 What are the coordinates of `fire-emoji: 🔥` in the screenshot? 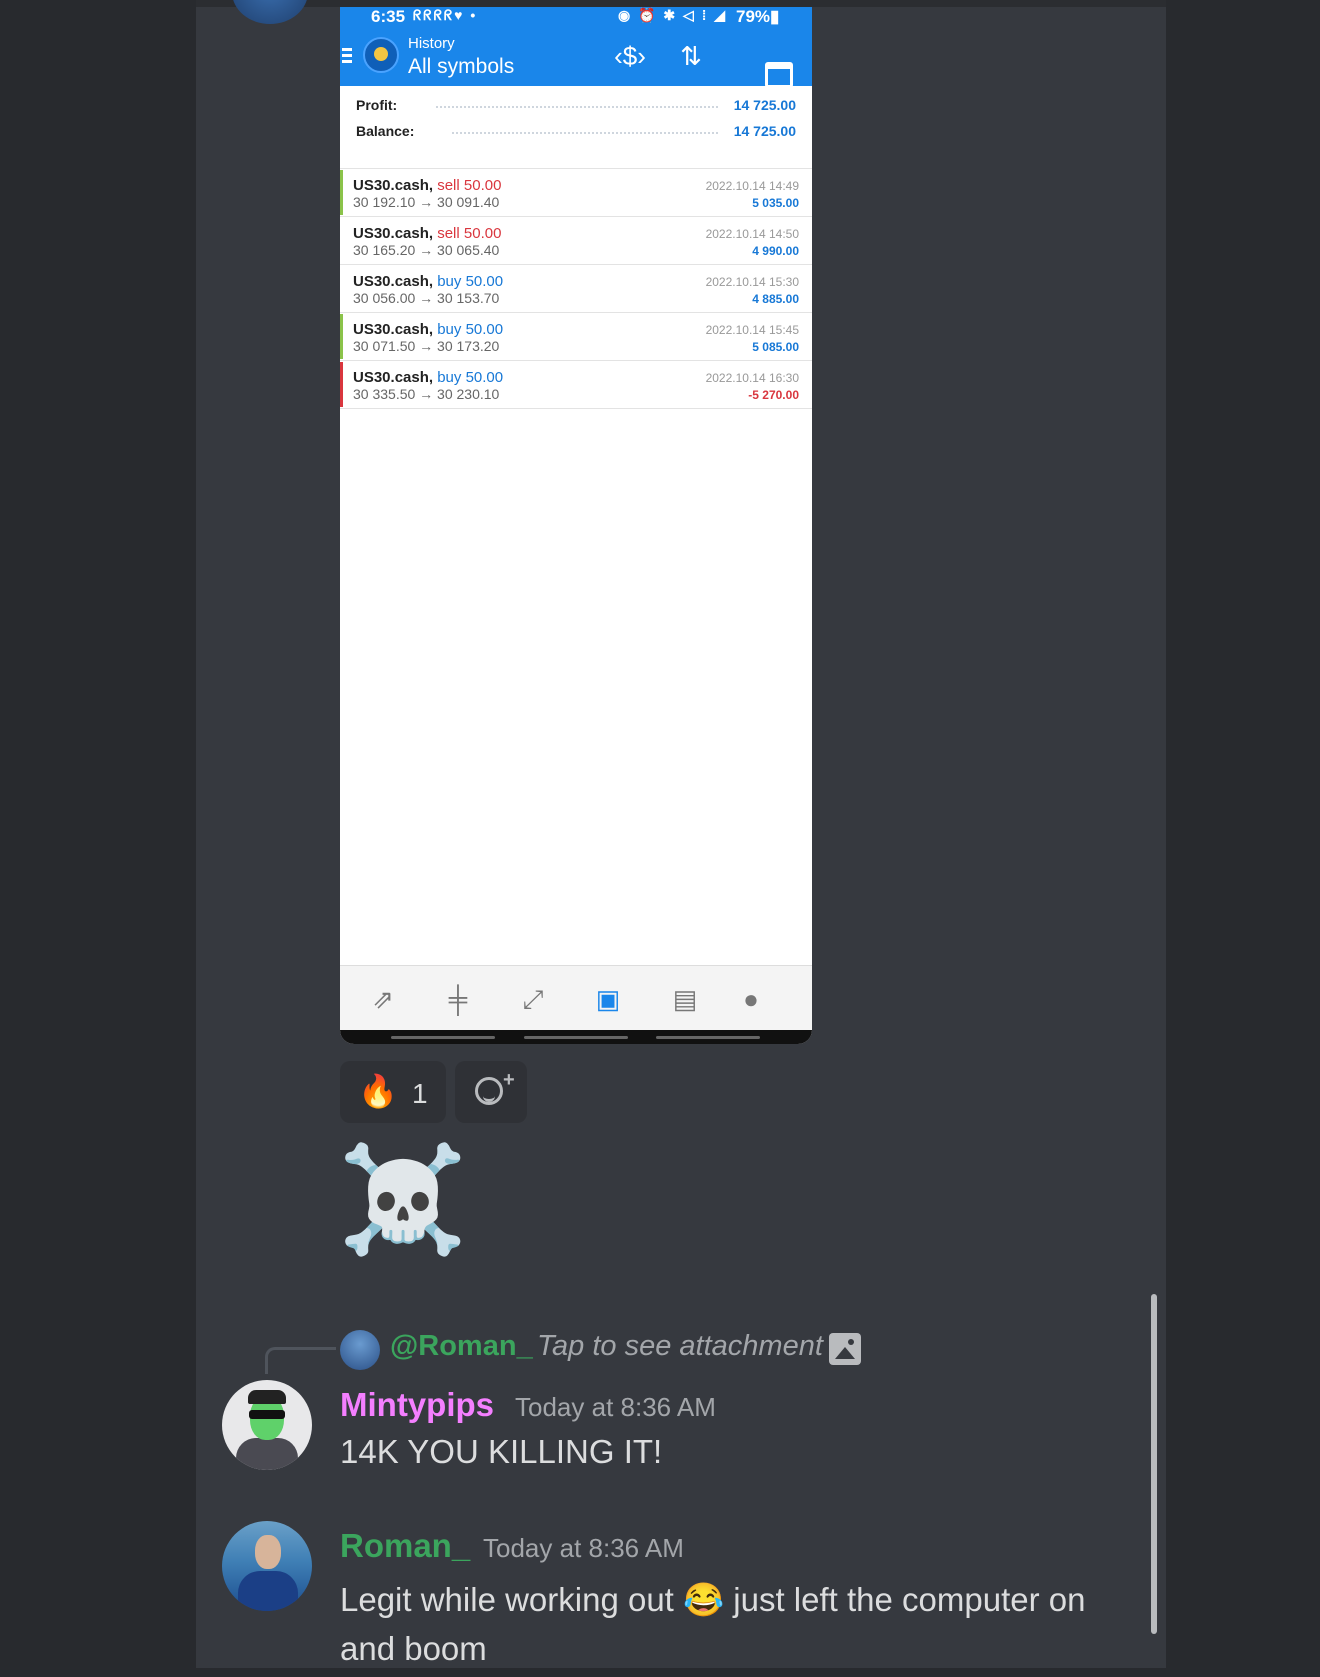 It's located at (378, 1091).